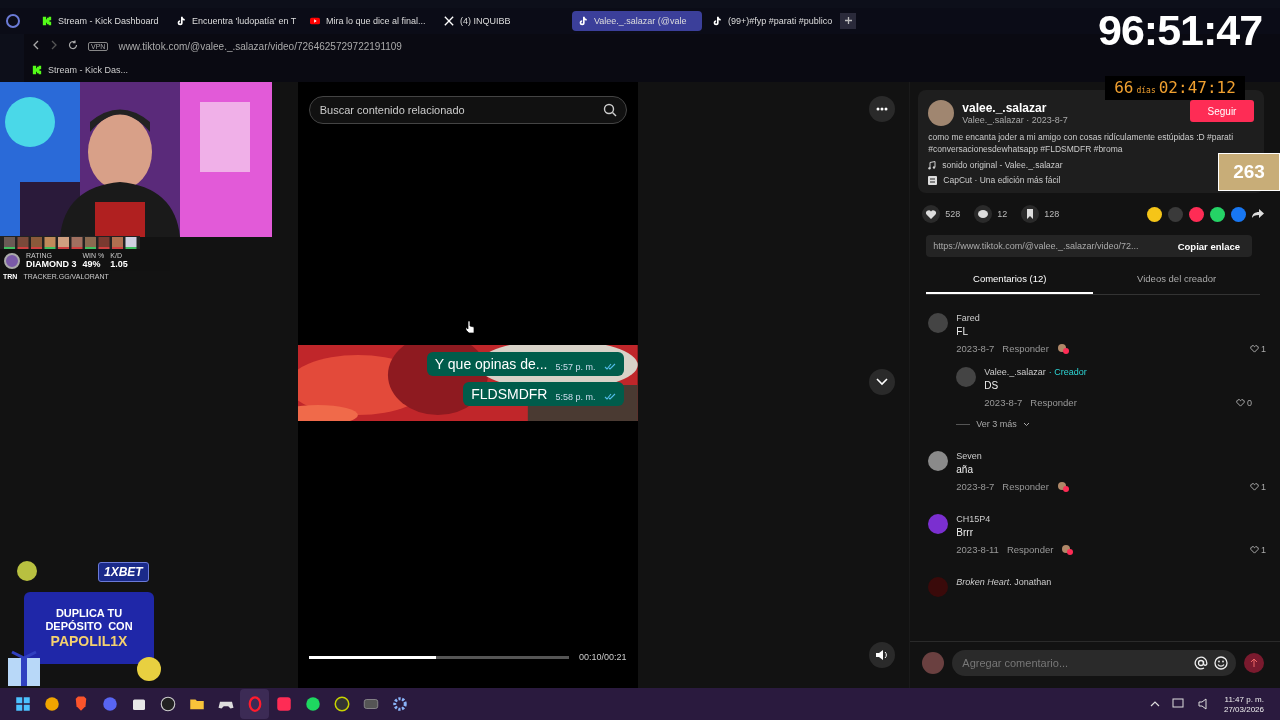  I want to click on cursor-icon, so click(470, 327).